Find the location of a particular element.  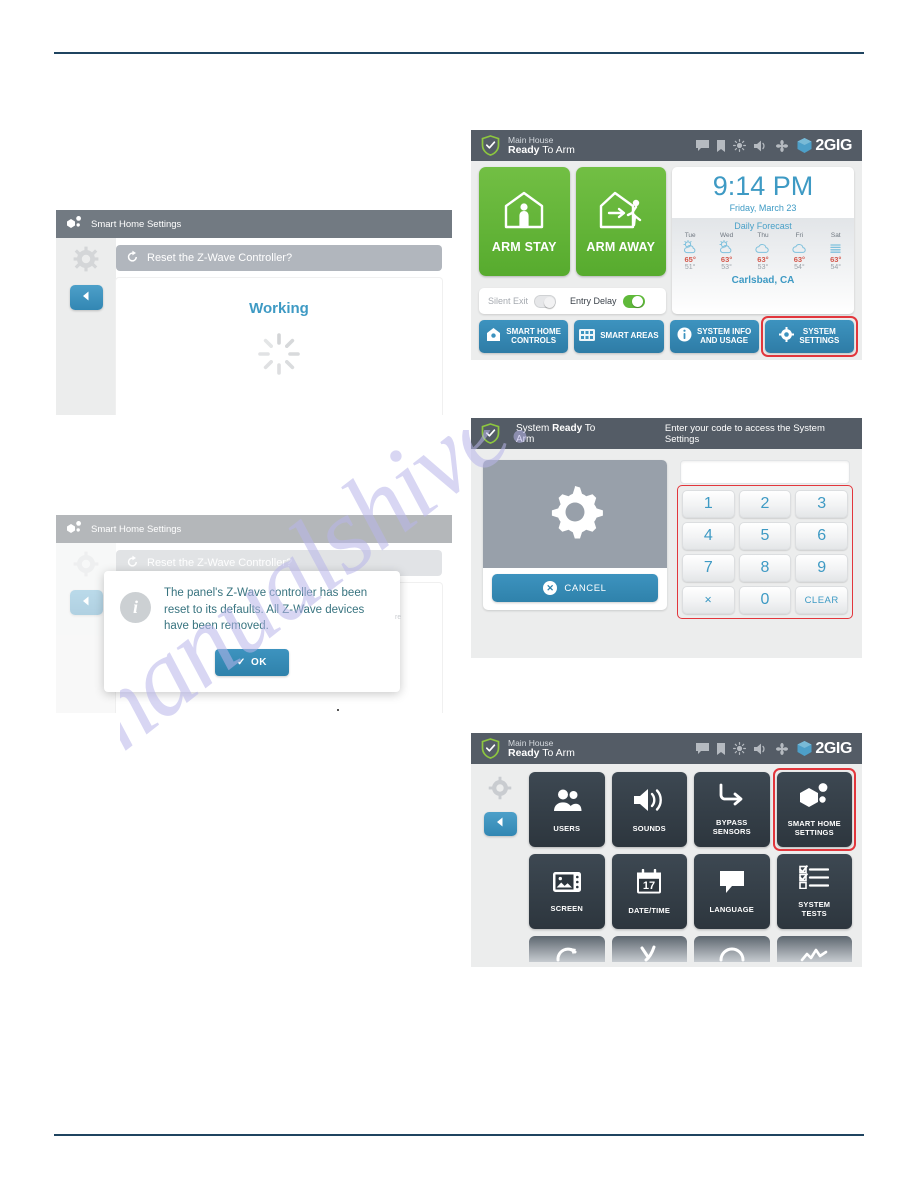

fog-icon is located at coordinates (836, 247).